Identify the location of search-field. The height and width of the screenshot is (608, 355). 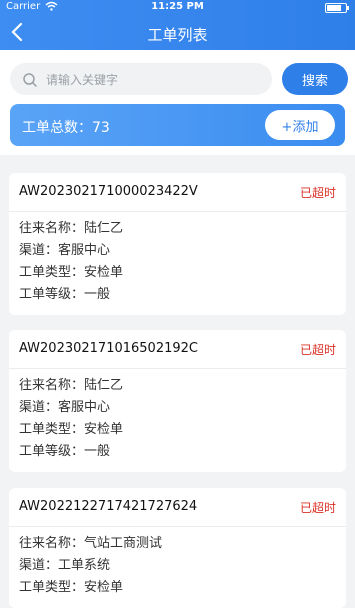
(141, 80).